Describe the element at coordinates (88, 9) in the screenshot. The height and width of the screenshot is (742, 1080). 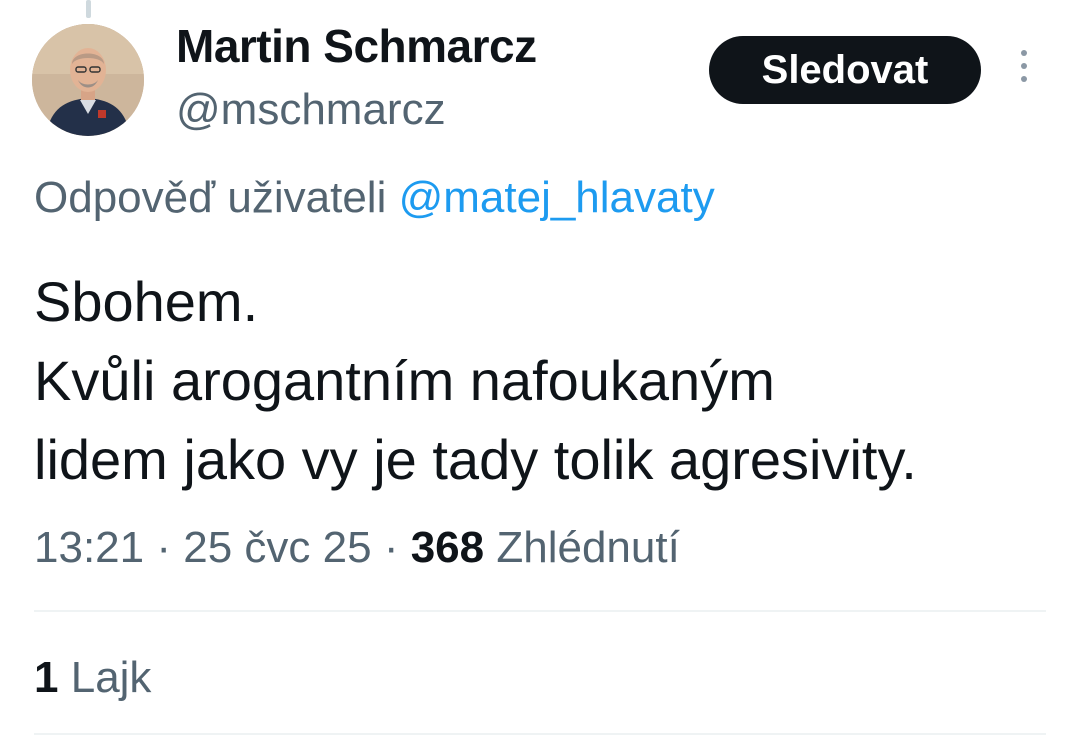
I see `thread-connector-line` at that location.